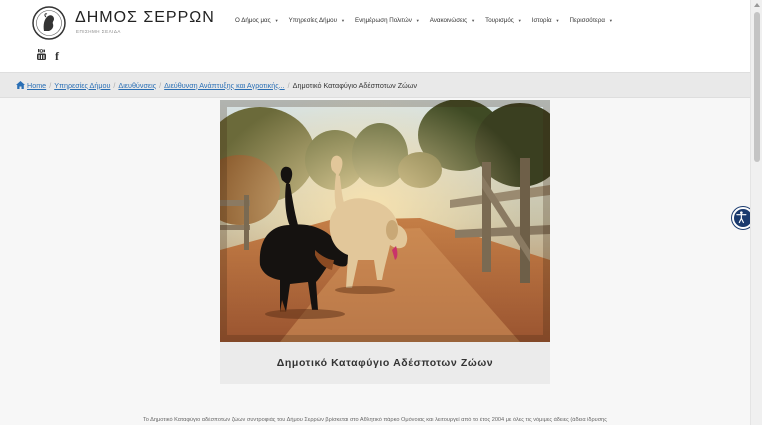 This screenshot has width=762, height=425. I want to click on breadcrumb-dieuthynseis-link: Διευθύνσεις, so click(137, 85).